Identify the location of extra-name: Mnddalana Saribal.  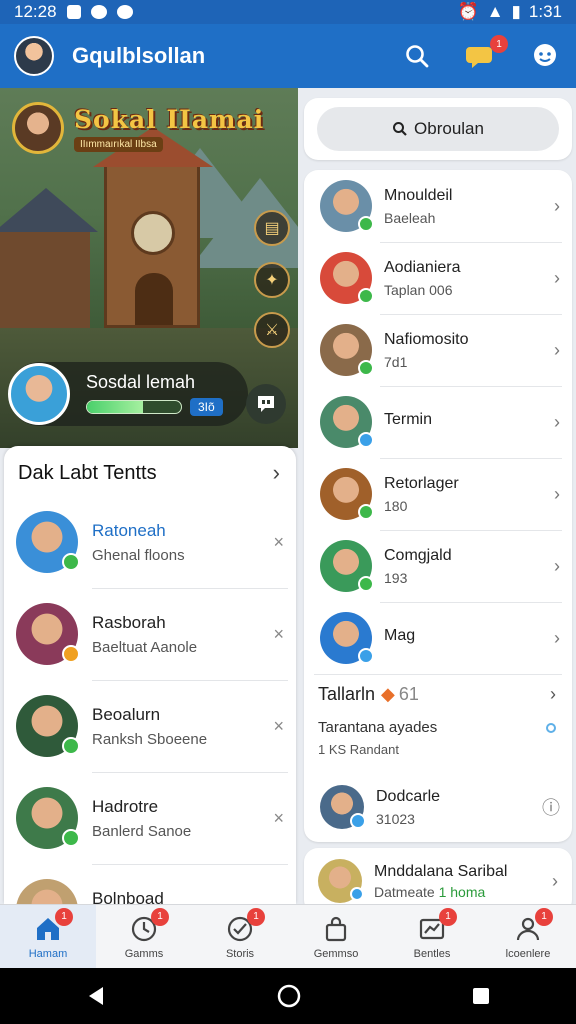
(441, 871).